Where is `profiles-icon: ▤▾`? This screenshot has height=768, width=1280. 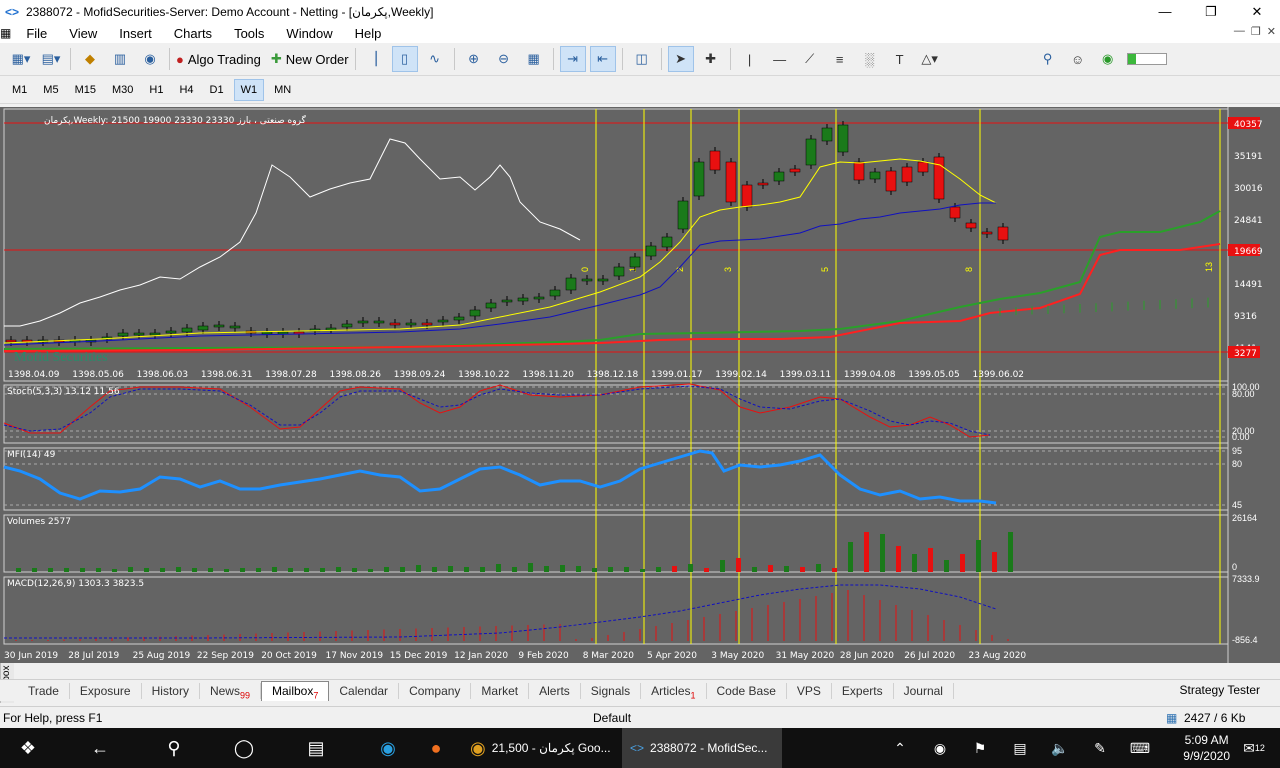
profiles-icon: ▤▾ is located at coordinates (51, 59).